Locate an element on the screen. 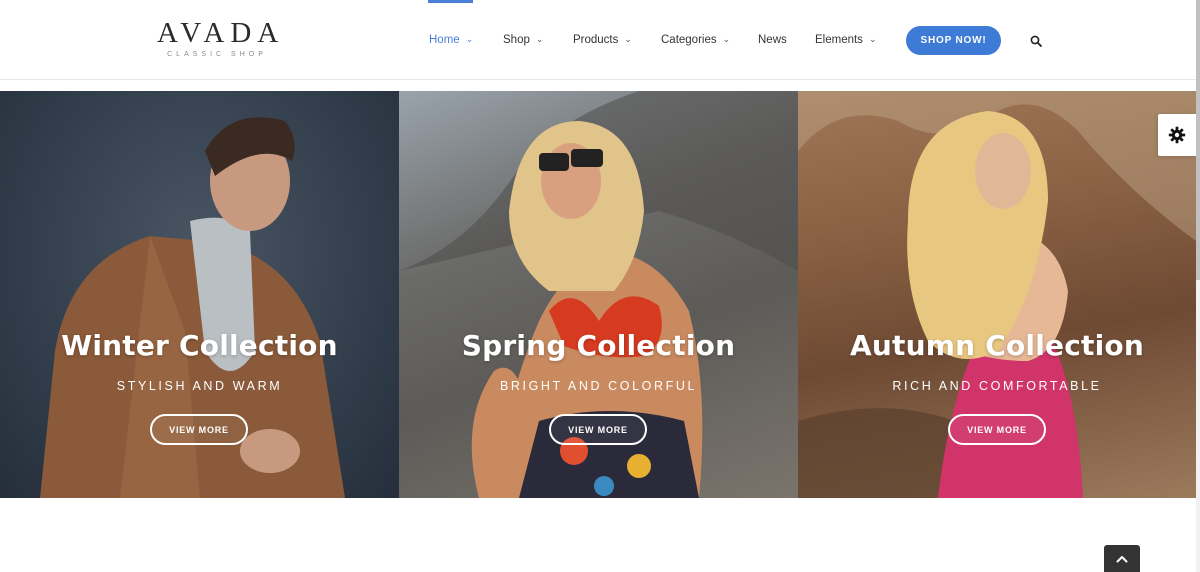  gear-icon is located at coordinates (1177, 135).